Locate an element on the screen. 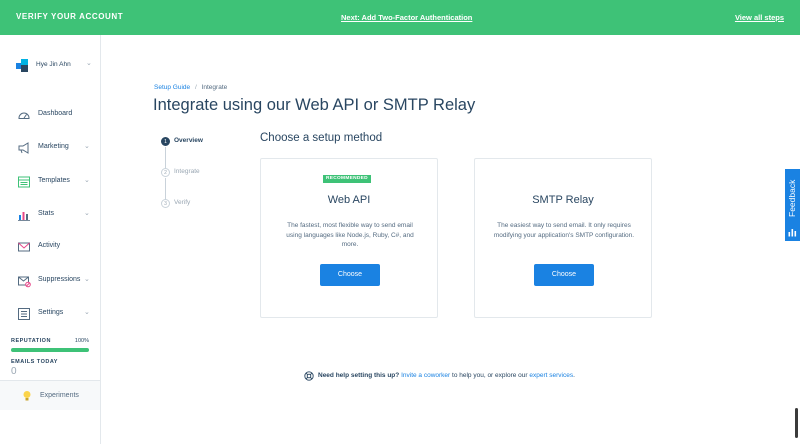 This screenshot has height=444, width=800. reputation-bar is located at coordinates (50, 350).